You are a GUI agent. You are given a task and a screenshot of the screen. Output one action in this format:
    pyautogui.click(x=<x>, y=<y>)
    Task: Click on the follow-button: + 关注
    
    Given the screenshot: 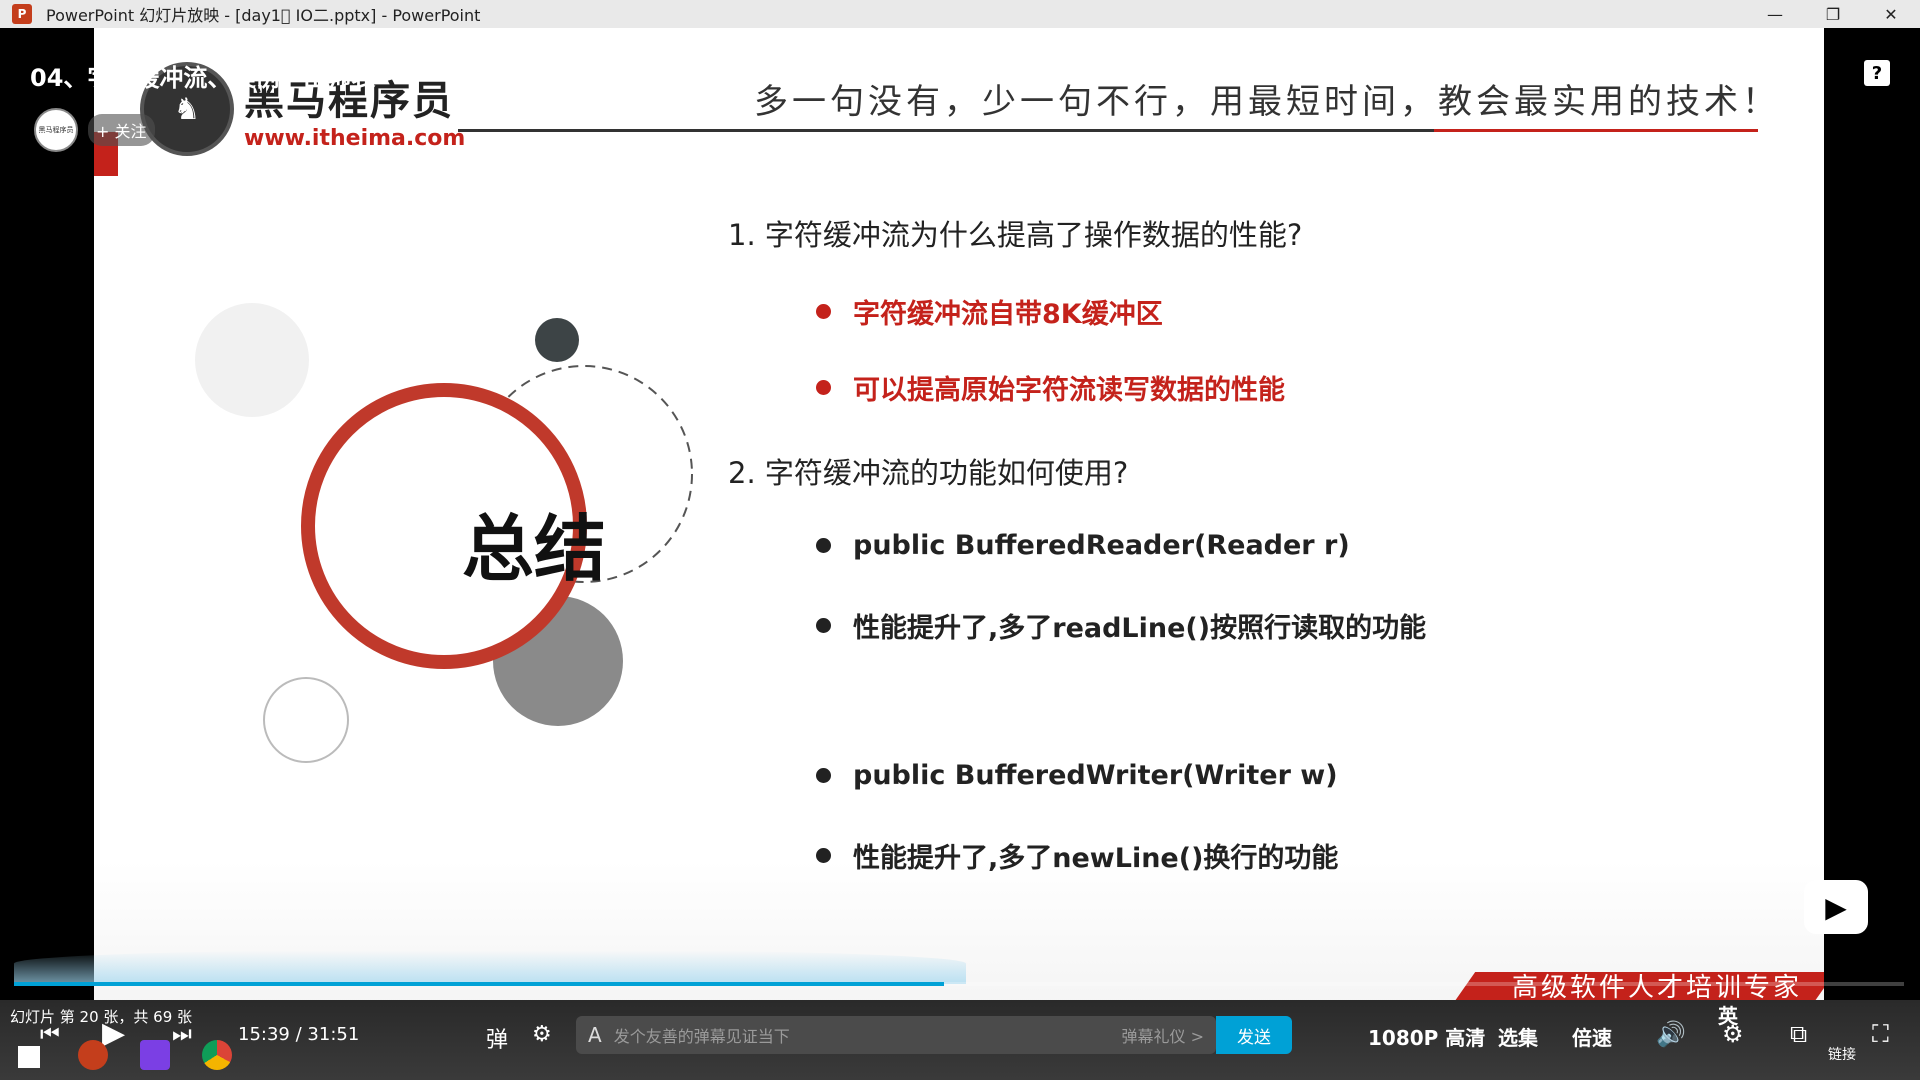 What is the action you would take?
    pyautogui.click(x=121, y=130)
    